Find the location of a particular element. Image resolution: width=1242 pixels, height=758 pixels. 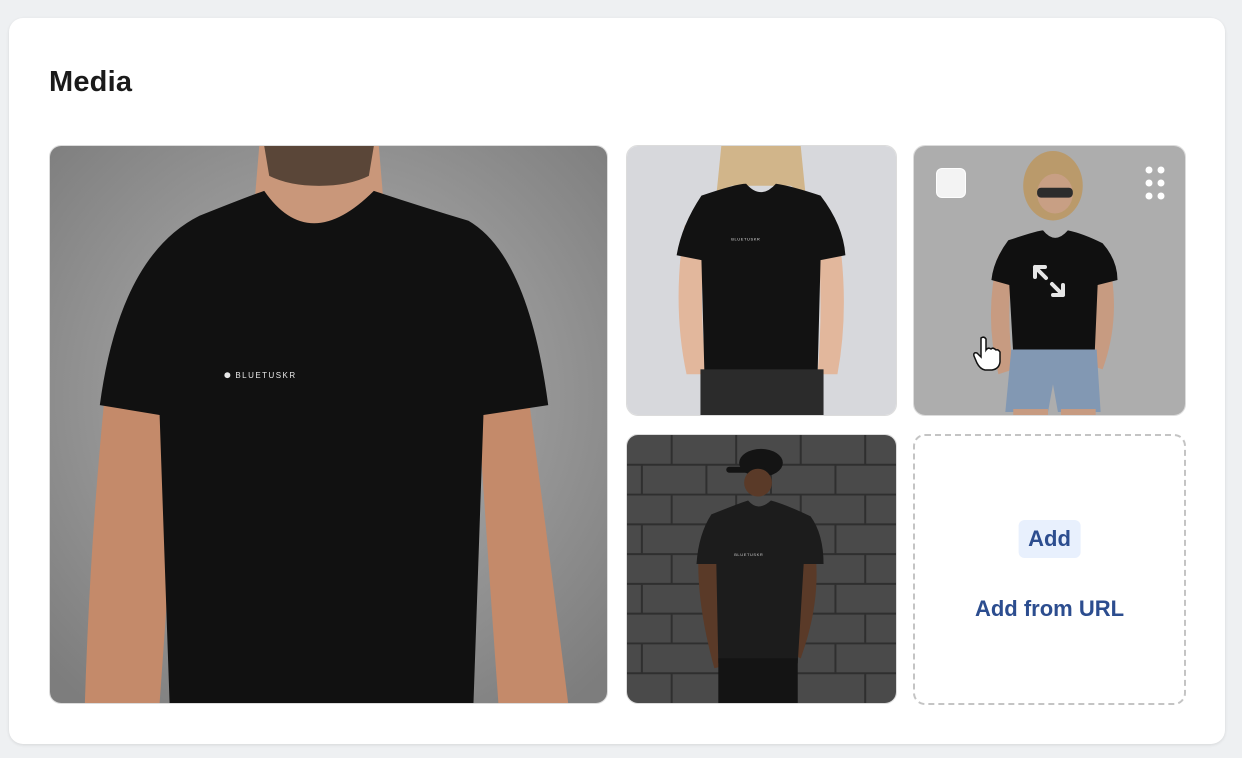

media-image-a: BLUETUSKR is located at coordinates (761, 280).